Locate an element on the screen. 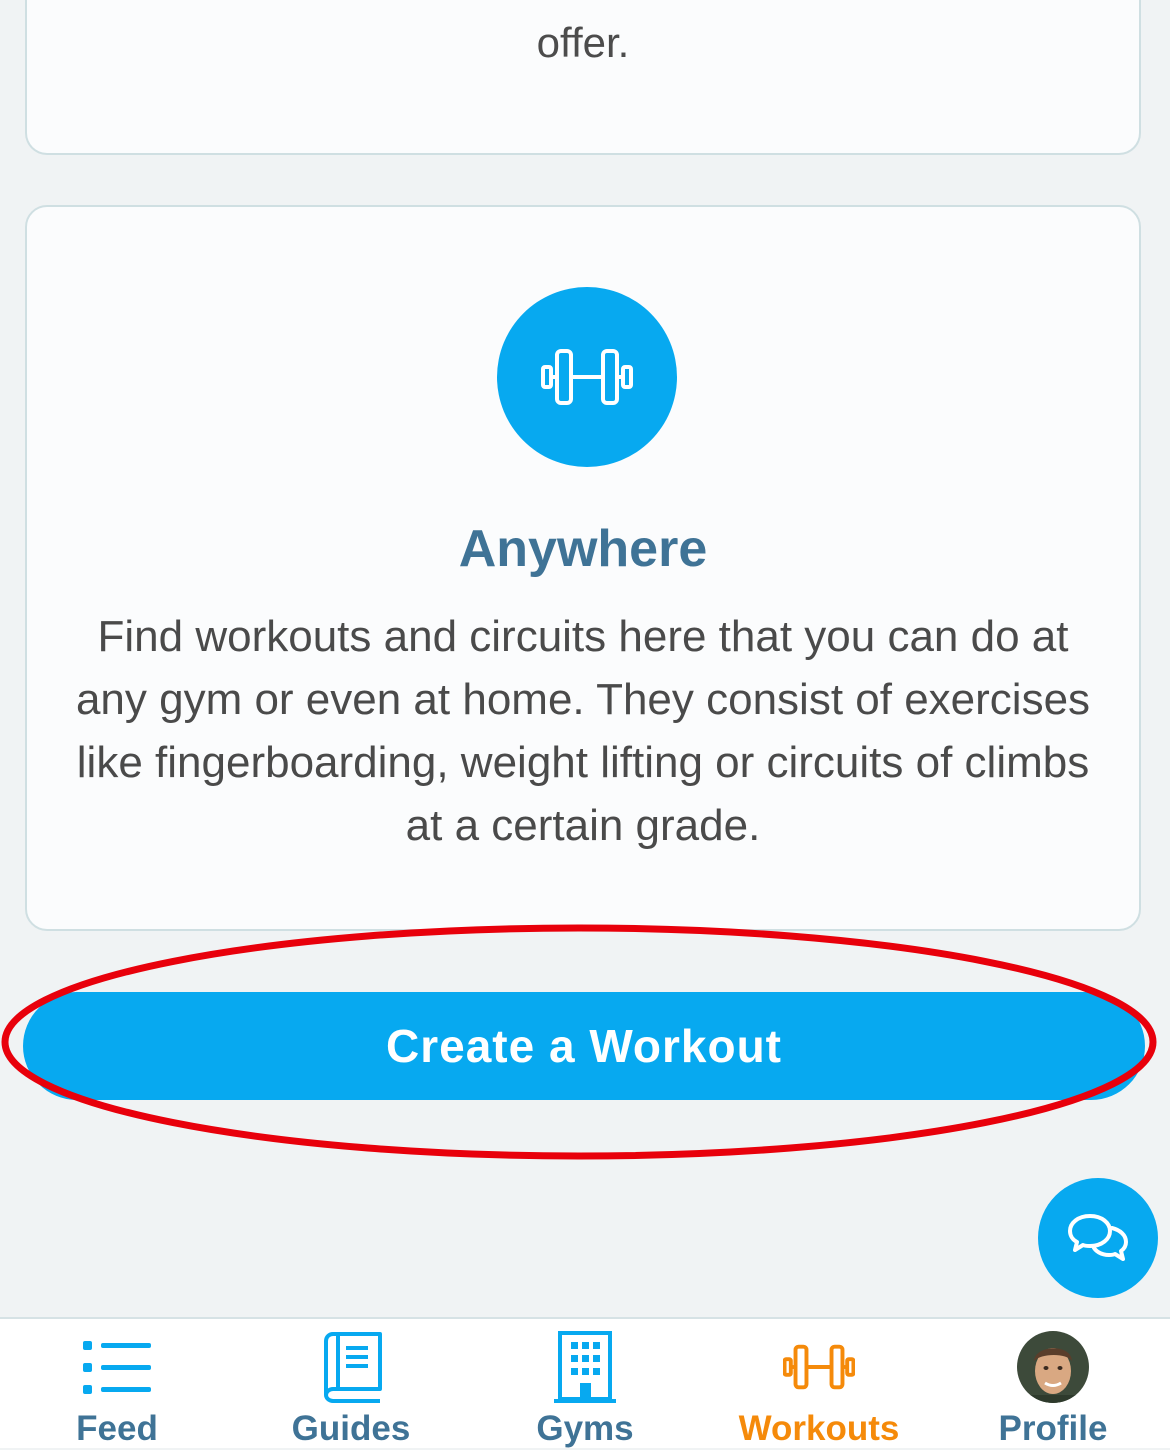 This screenshot has width=1170, height=1450. previous-card-text: offer. is located at coordinates (583, 42).